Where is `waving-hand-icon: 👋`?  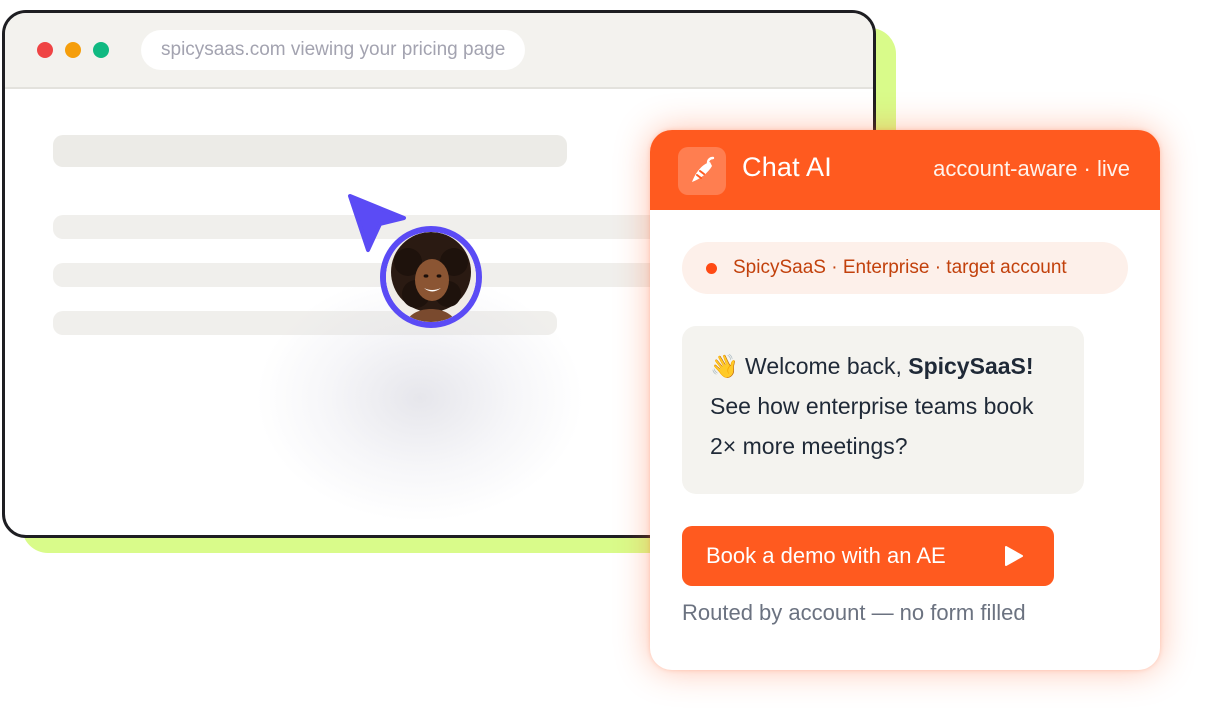
waving-hand-icon: 👋 is located at coordinates (724, 366).